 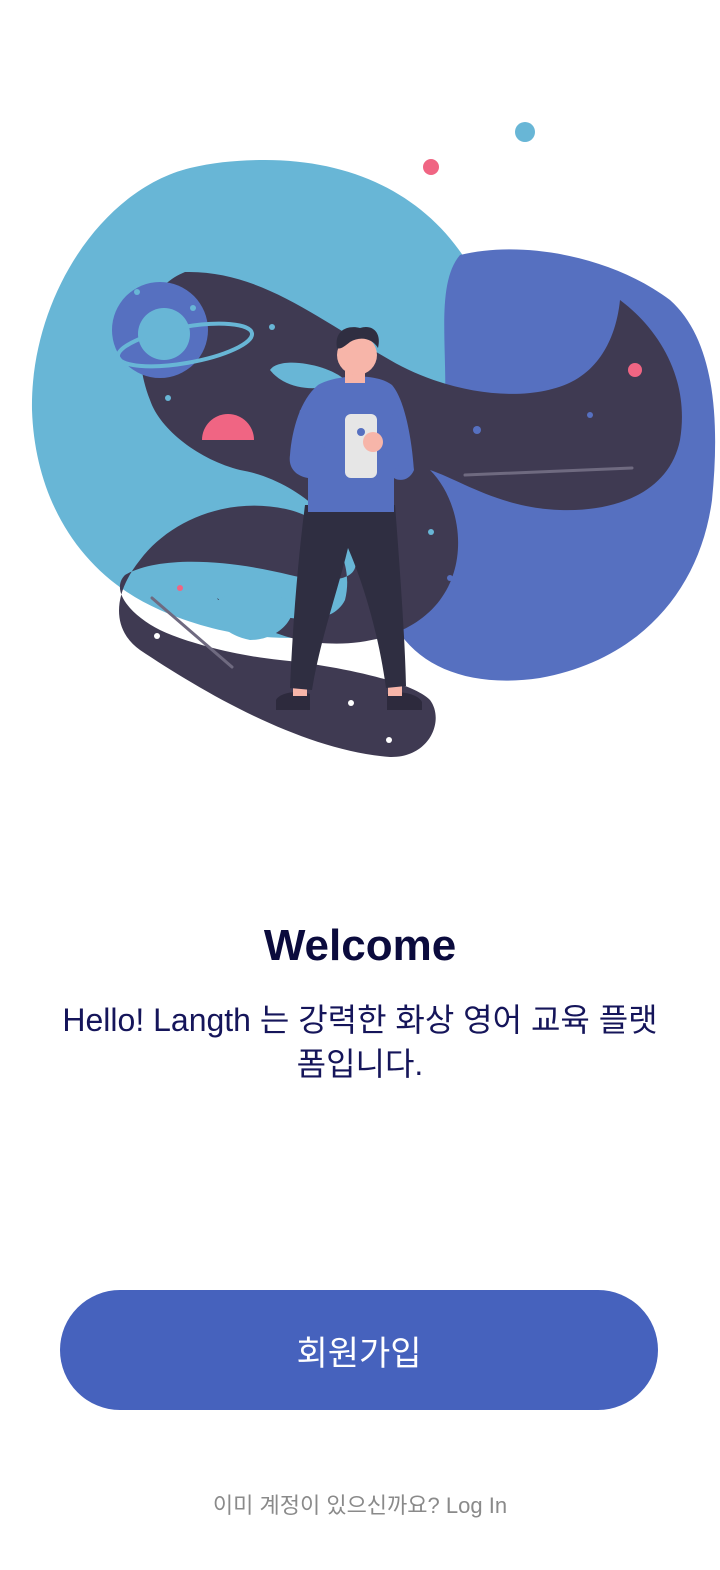 I want to click on planet-crater, so click(x=164, y=334).